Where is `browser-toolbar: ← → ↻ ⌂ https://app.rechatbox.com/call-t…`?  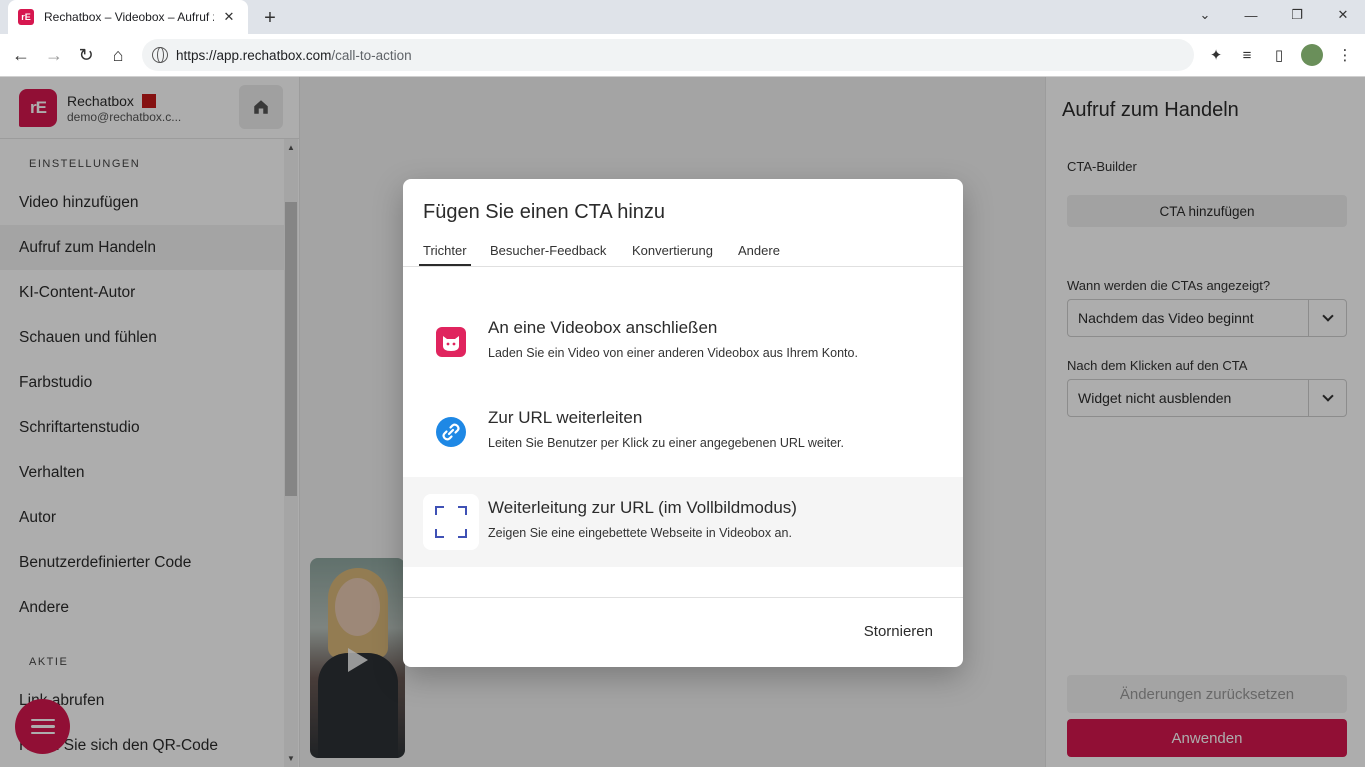
browser-toolbar: ← → ↻ ⌂ https://app.rechatbox.com/call-t… is located at coordinates (682, 55).